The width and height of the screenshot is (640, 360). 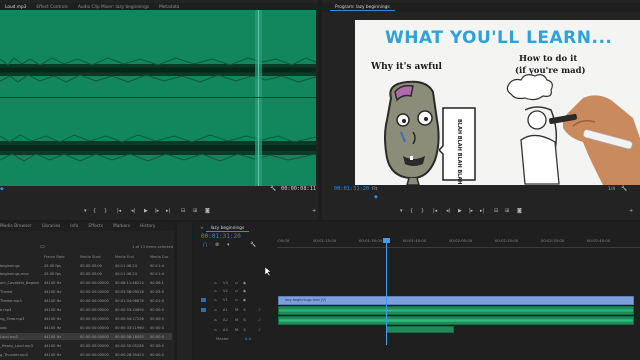 What do you see at coordinates (611, 189) in the screenshot?
I see `program-fraction-select: 1/4` at bounding box center [611, 189].